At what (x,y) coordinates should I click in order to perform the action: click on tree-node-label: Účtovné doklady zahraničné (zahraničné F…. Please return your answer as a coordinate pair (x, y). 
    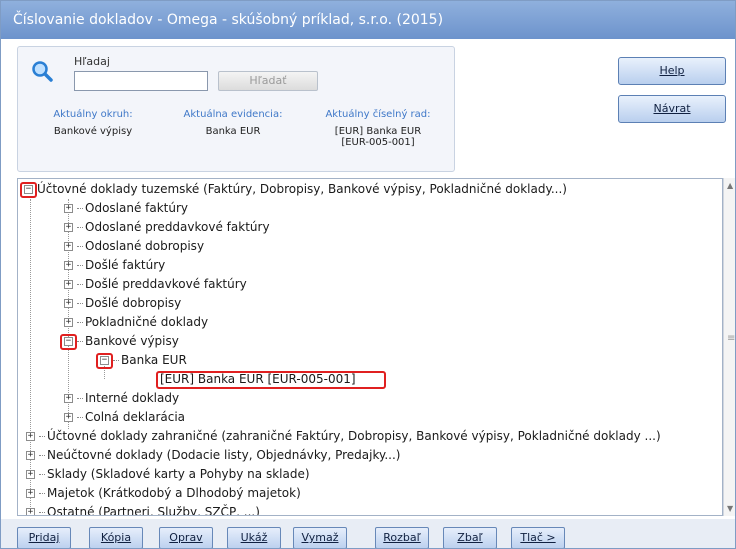
    Looking at the image, I should click on (354, 436).